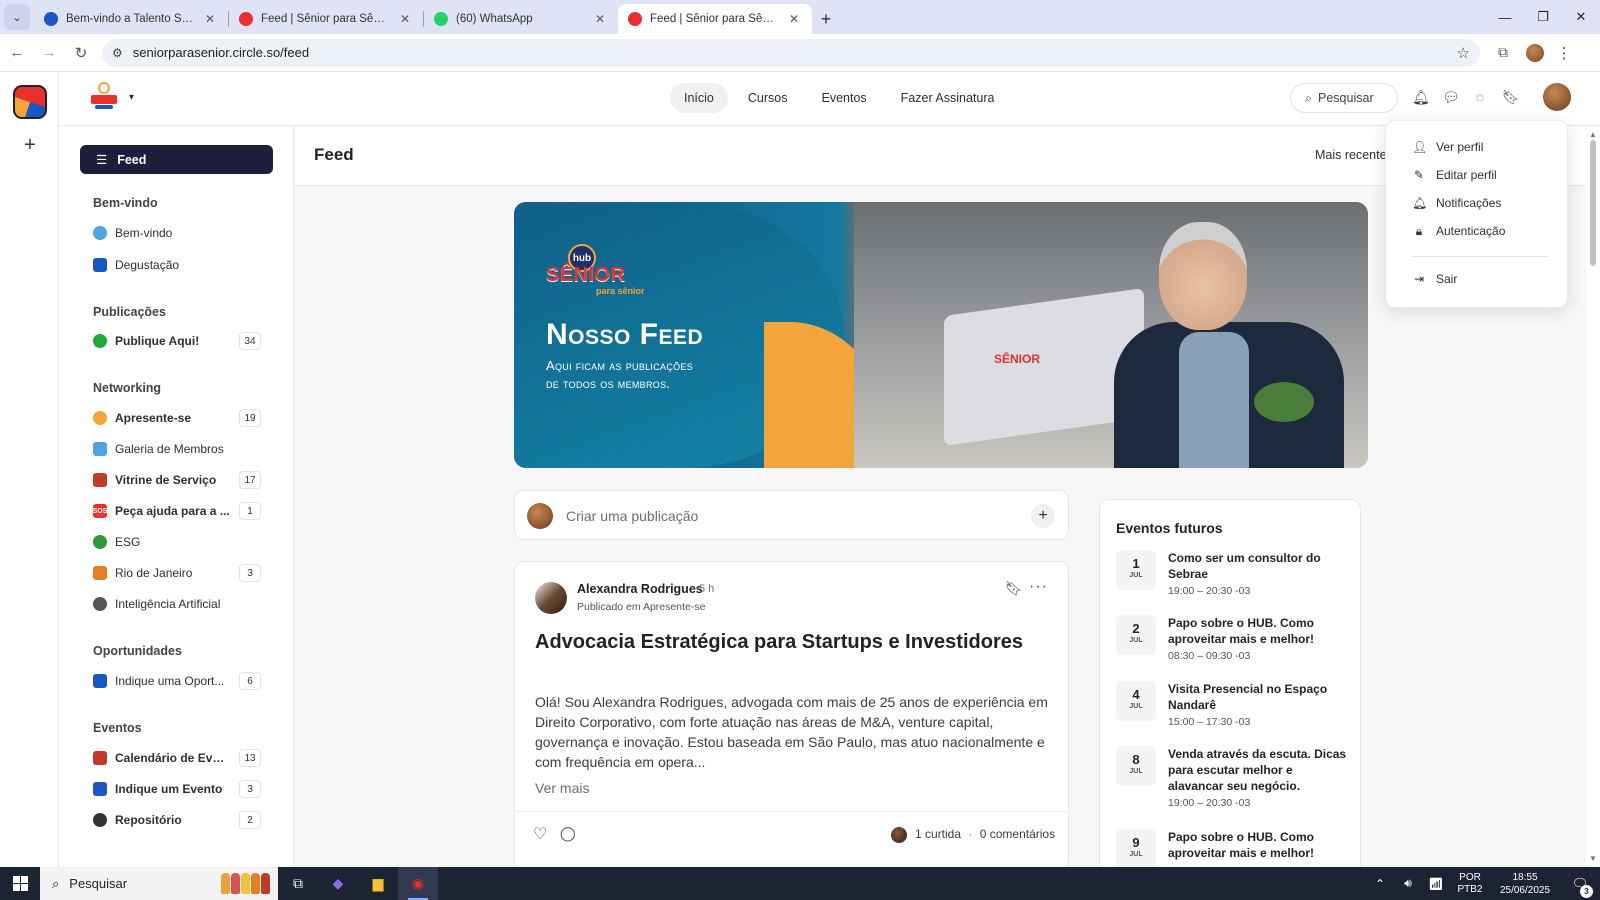 The width and height of the screenshot is (1600, 900). Describe the element at coordinates (131, 19) in the screenshot. I see `browser-tab: Bem-vindo a Talento Senior | Ta ✕` at that location.